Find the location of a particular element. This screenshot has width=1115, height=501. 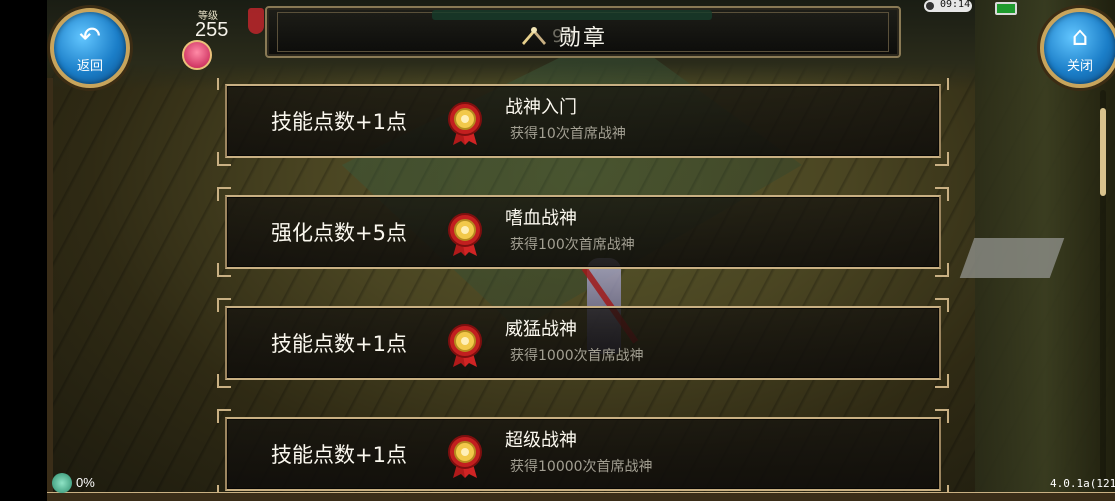

status-time: 09:14 is located at coordinates (955, 5).